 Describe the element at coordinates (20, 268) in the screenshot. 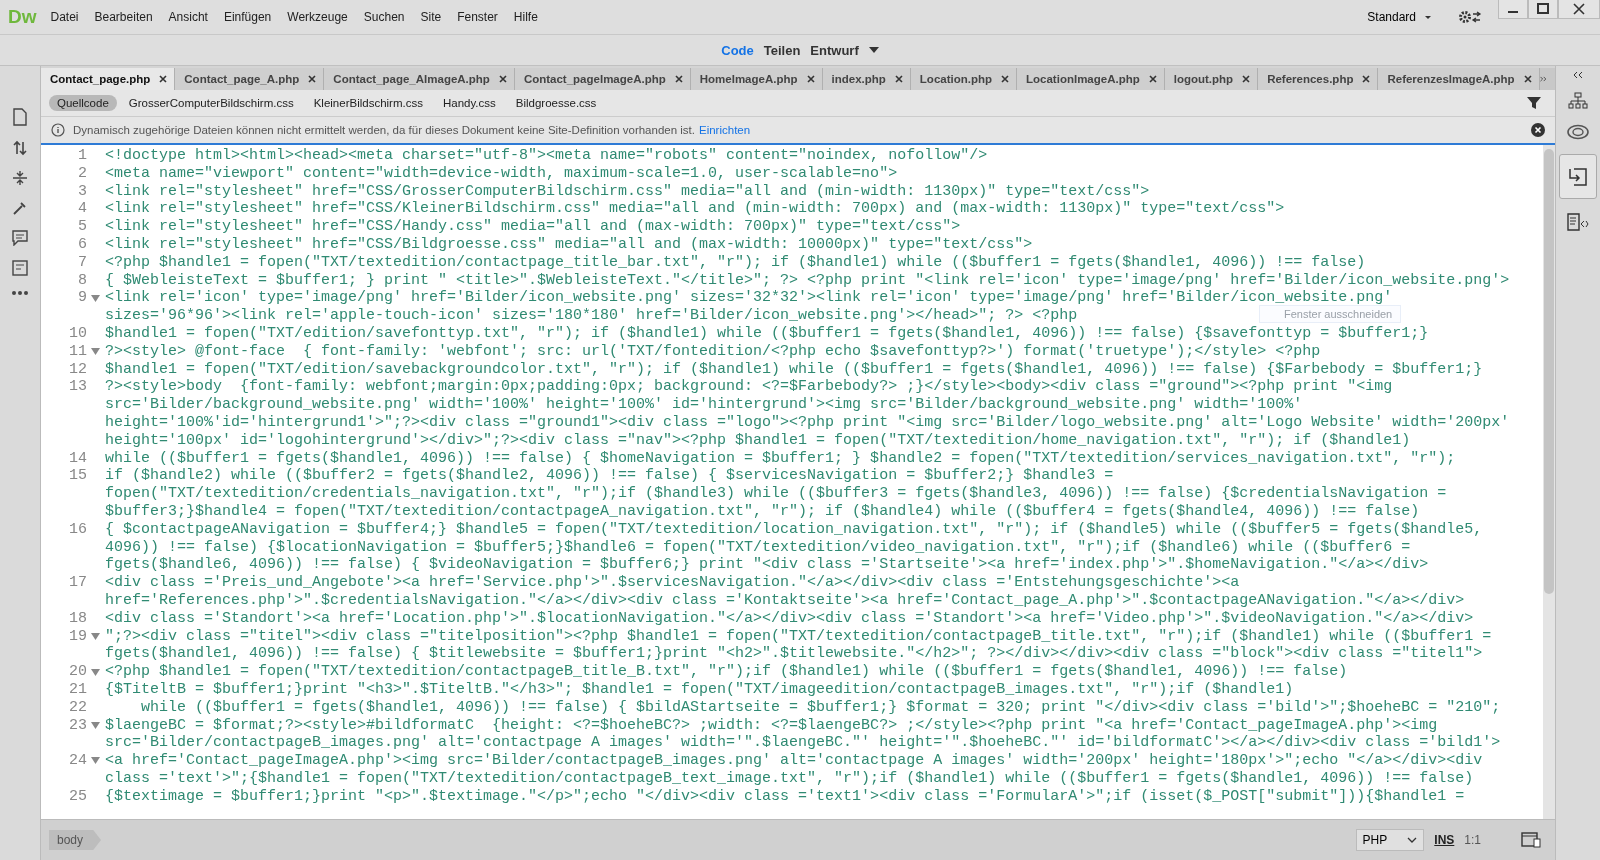

I see `snippet-icon` at that location.